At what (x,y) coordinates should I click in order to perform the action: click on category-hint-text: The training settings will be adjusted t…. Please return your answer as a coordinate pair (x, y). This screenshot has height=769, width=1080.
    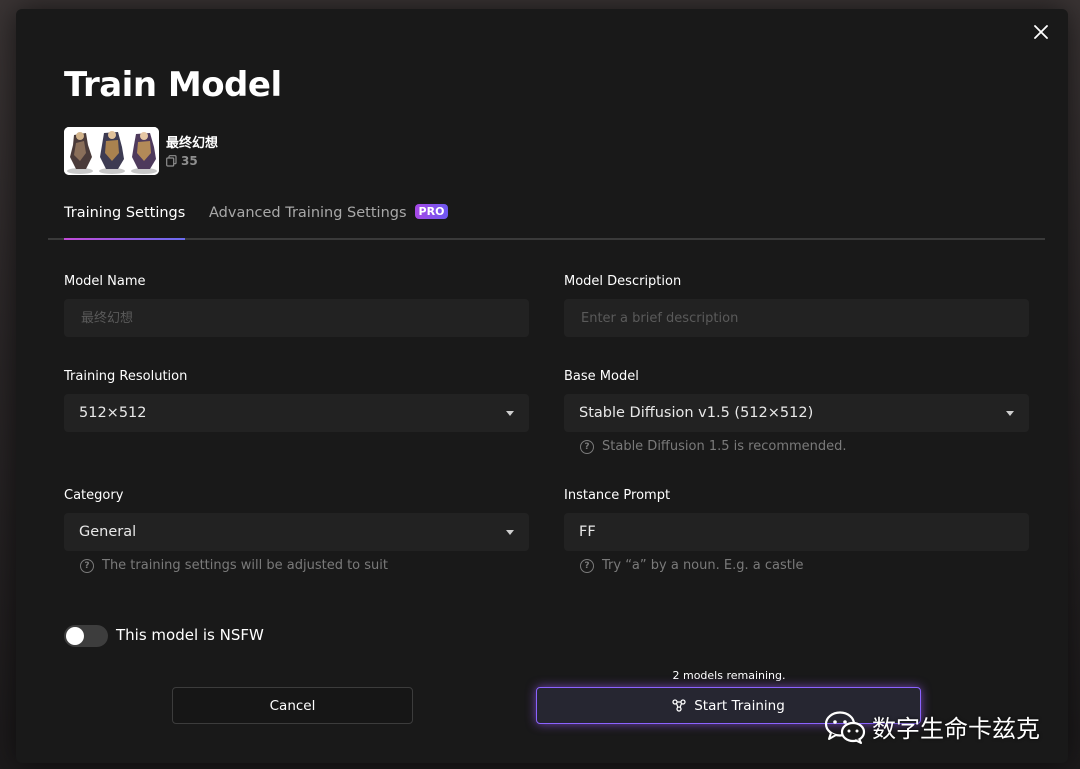
    Looking at the image, I should click on (245, 565).